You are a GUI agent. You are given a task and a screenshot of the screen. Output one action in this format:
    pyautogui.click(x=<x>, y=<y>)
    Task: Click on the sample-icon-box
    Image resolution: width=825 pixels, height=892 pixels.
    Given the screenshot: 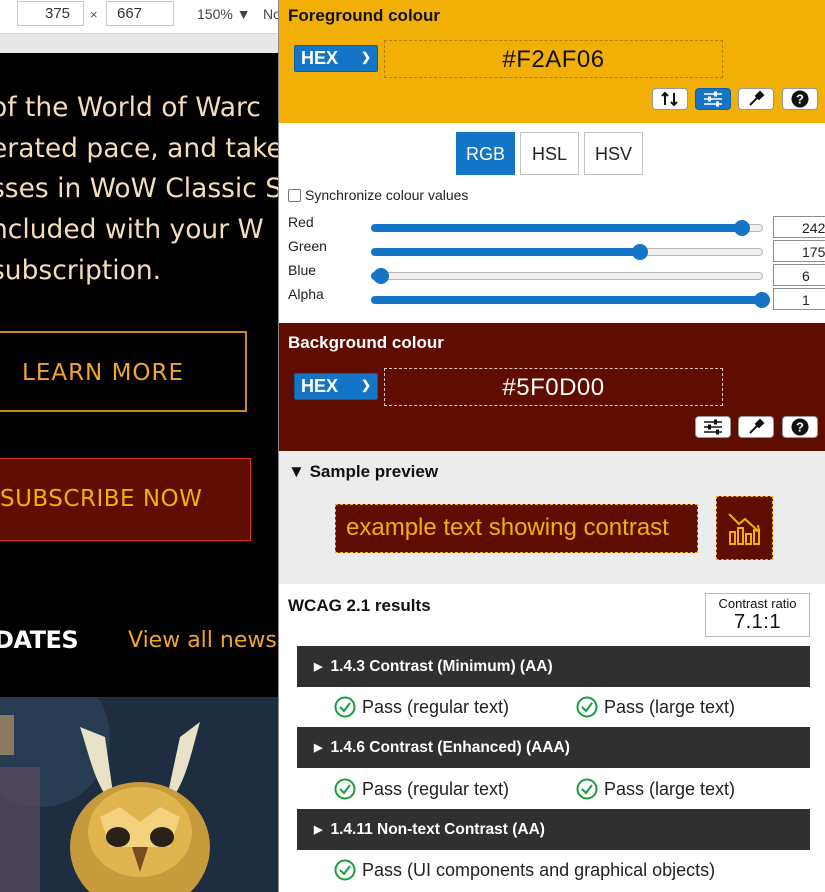 What is the action you would take?
    pyautogui.click(x=744, y=528)
    